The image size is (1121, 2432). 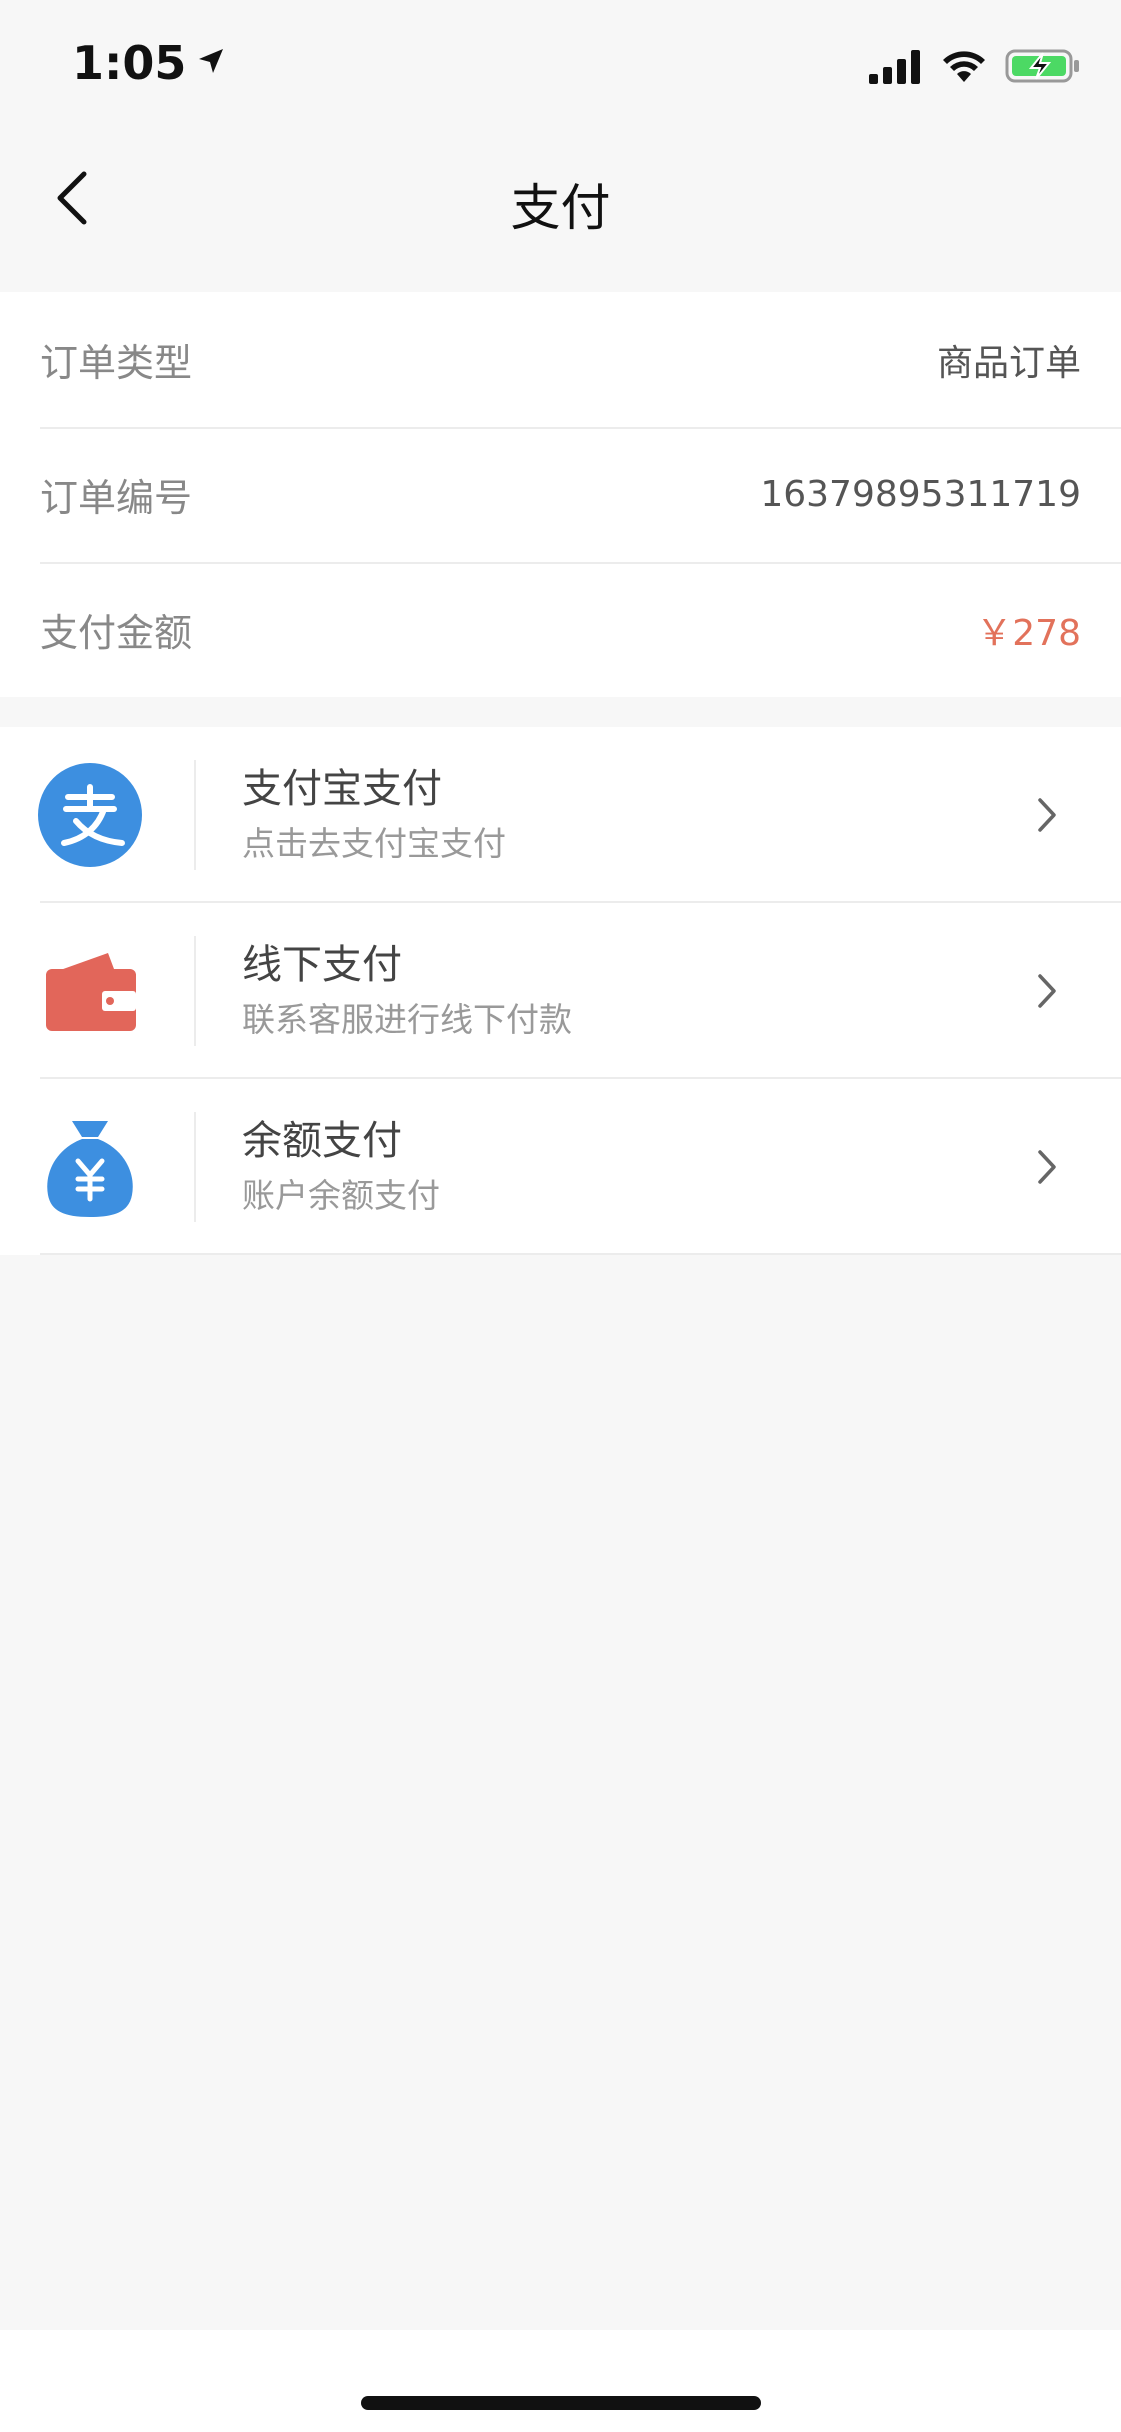 I want to click on nav-bar: 支付, so click(x=560, y=216).